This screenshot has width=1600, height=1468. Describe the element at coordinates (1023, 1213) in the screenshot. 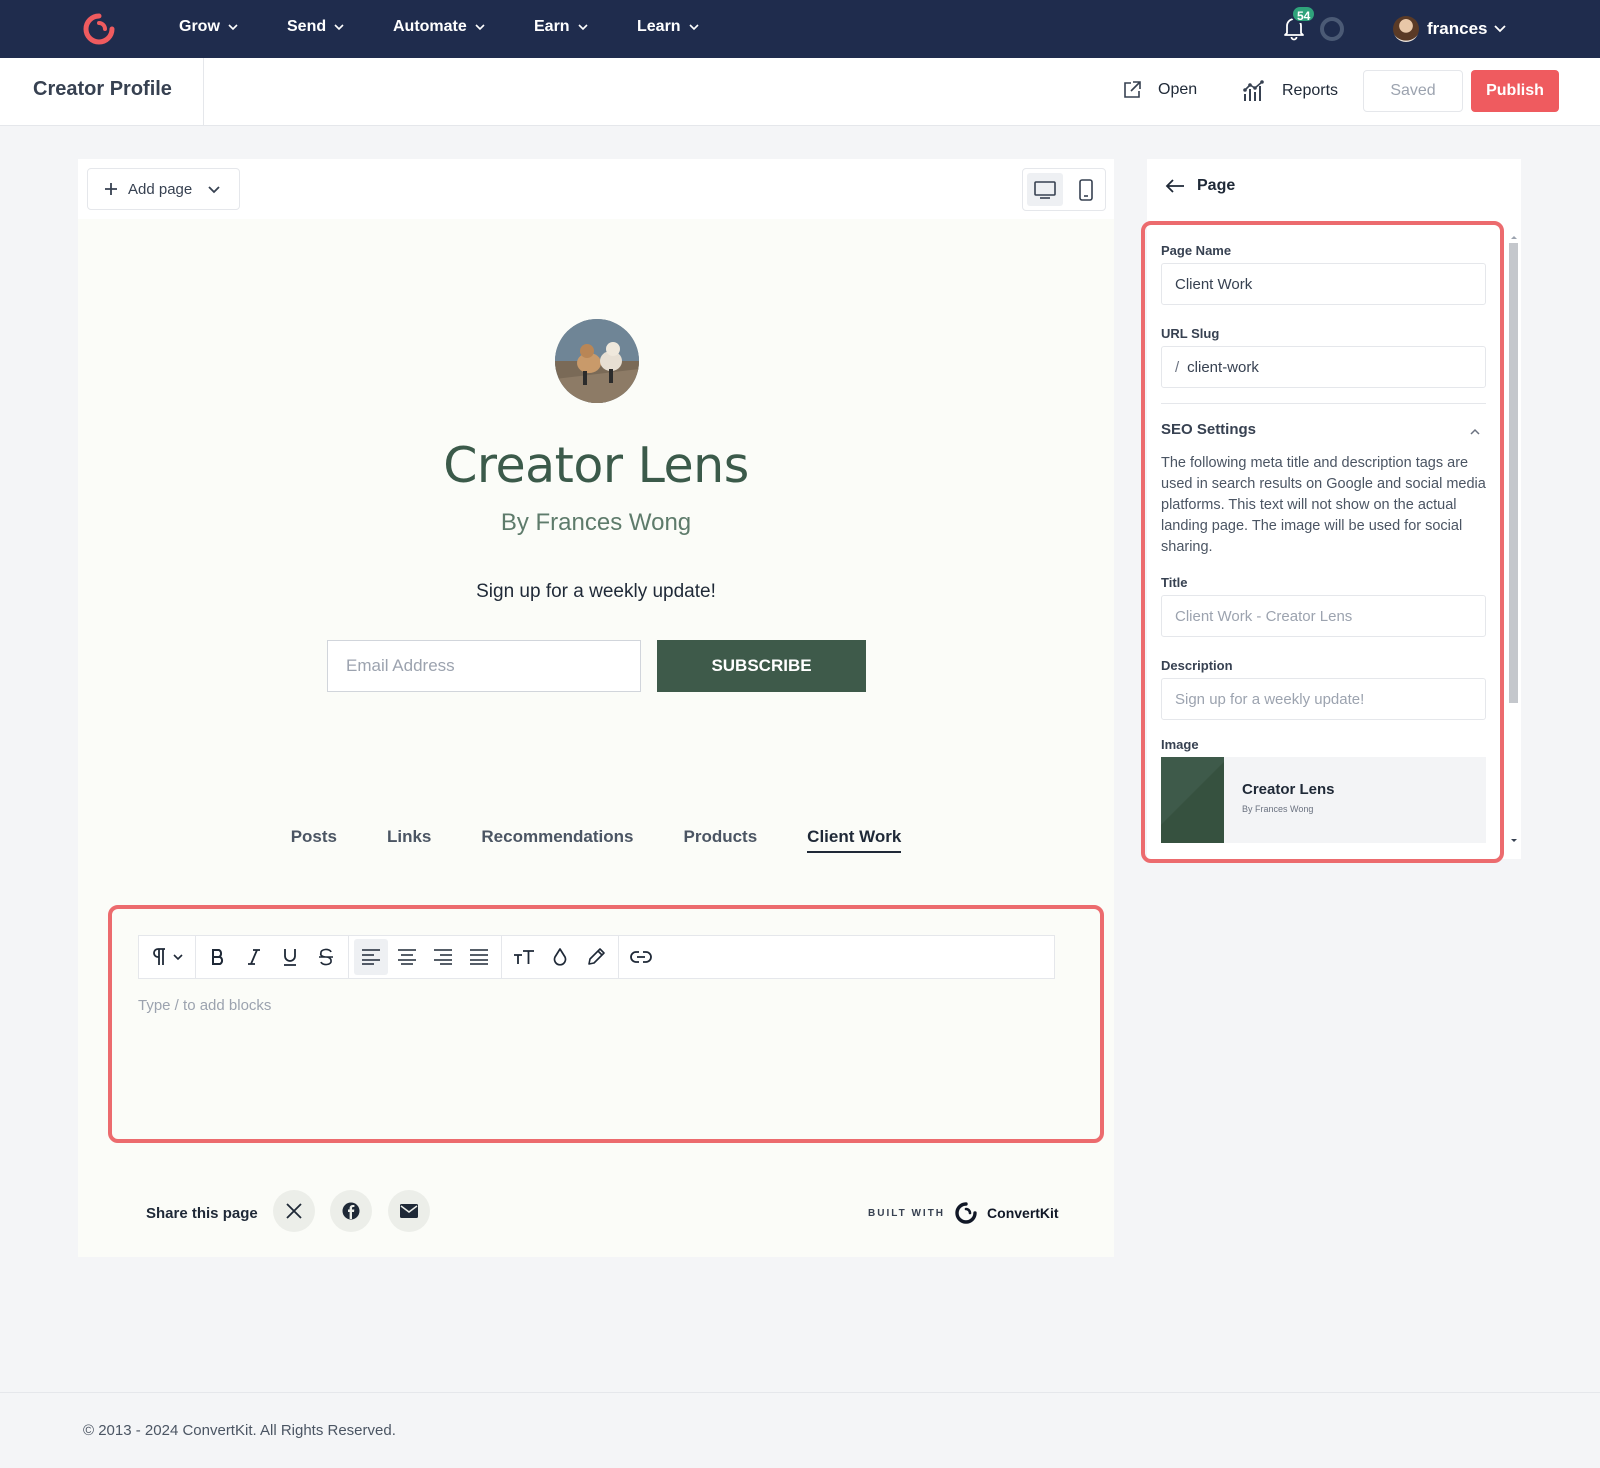

I see `brand-name: ConvertKit` at that location.